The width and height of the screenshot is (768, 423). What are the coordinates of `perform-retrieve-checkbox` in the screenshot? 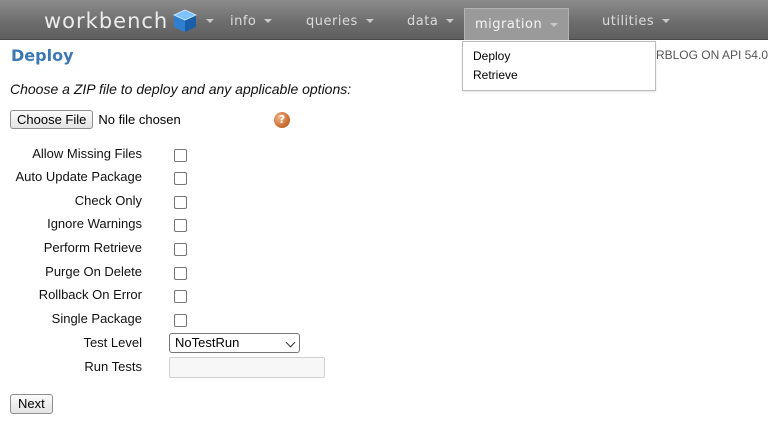 It's located at (180, 249).